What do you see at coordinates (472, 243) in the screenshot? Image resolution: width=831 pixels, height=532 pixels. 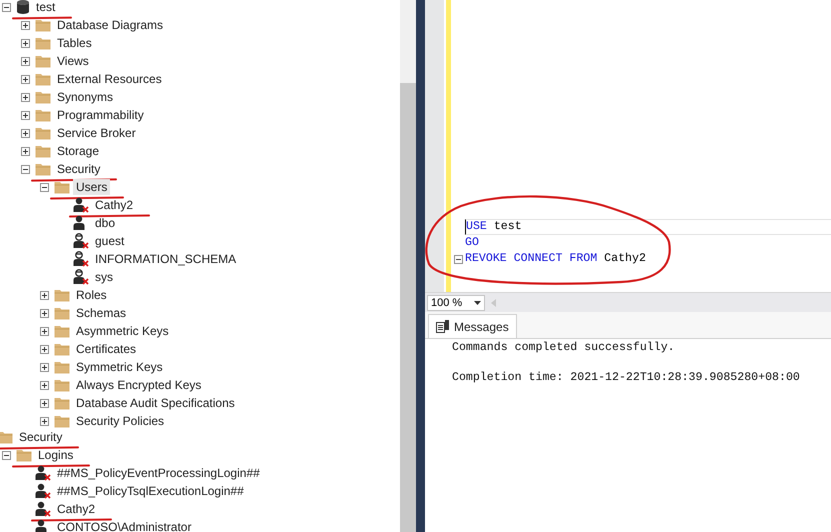 I see `code-line: GO` at bounding box center [472, 243].